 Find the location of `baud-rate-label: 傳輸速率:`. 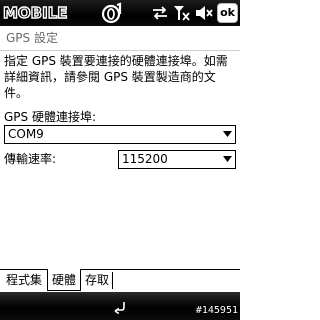

baud-rate-label: 傳輸速率: is located at coordinates (30, 159).